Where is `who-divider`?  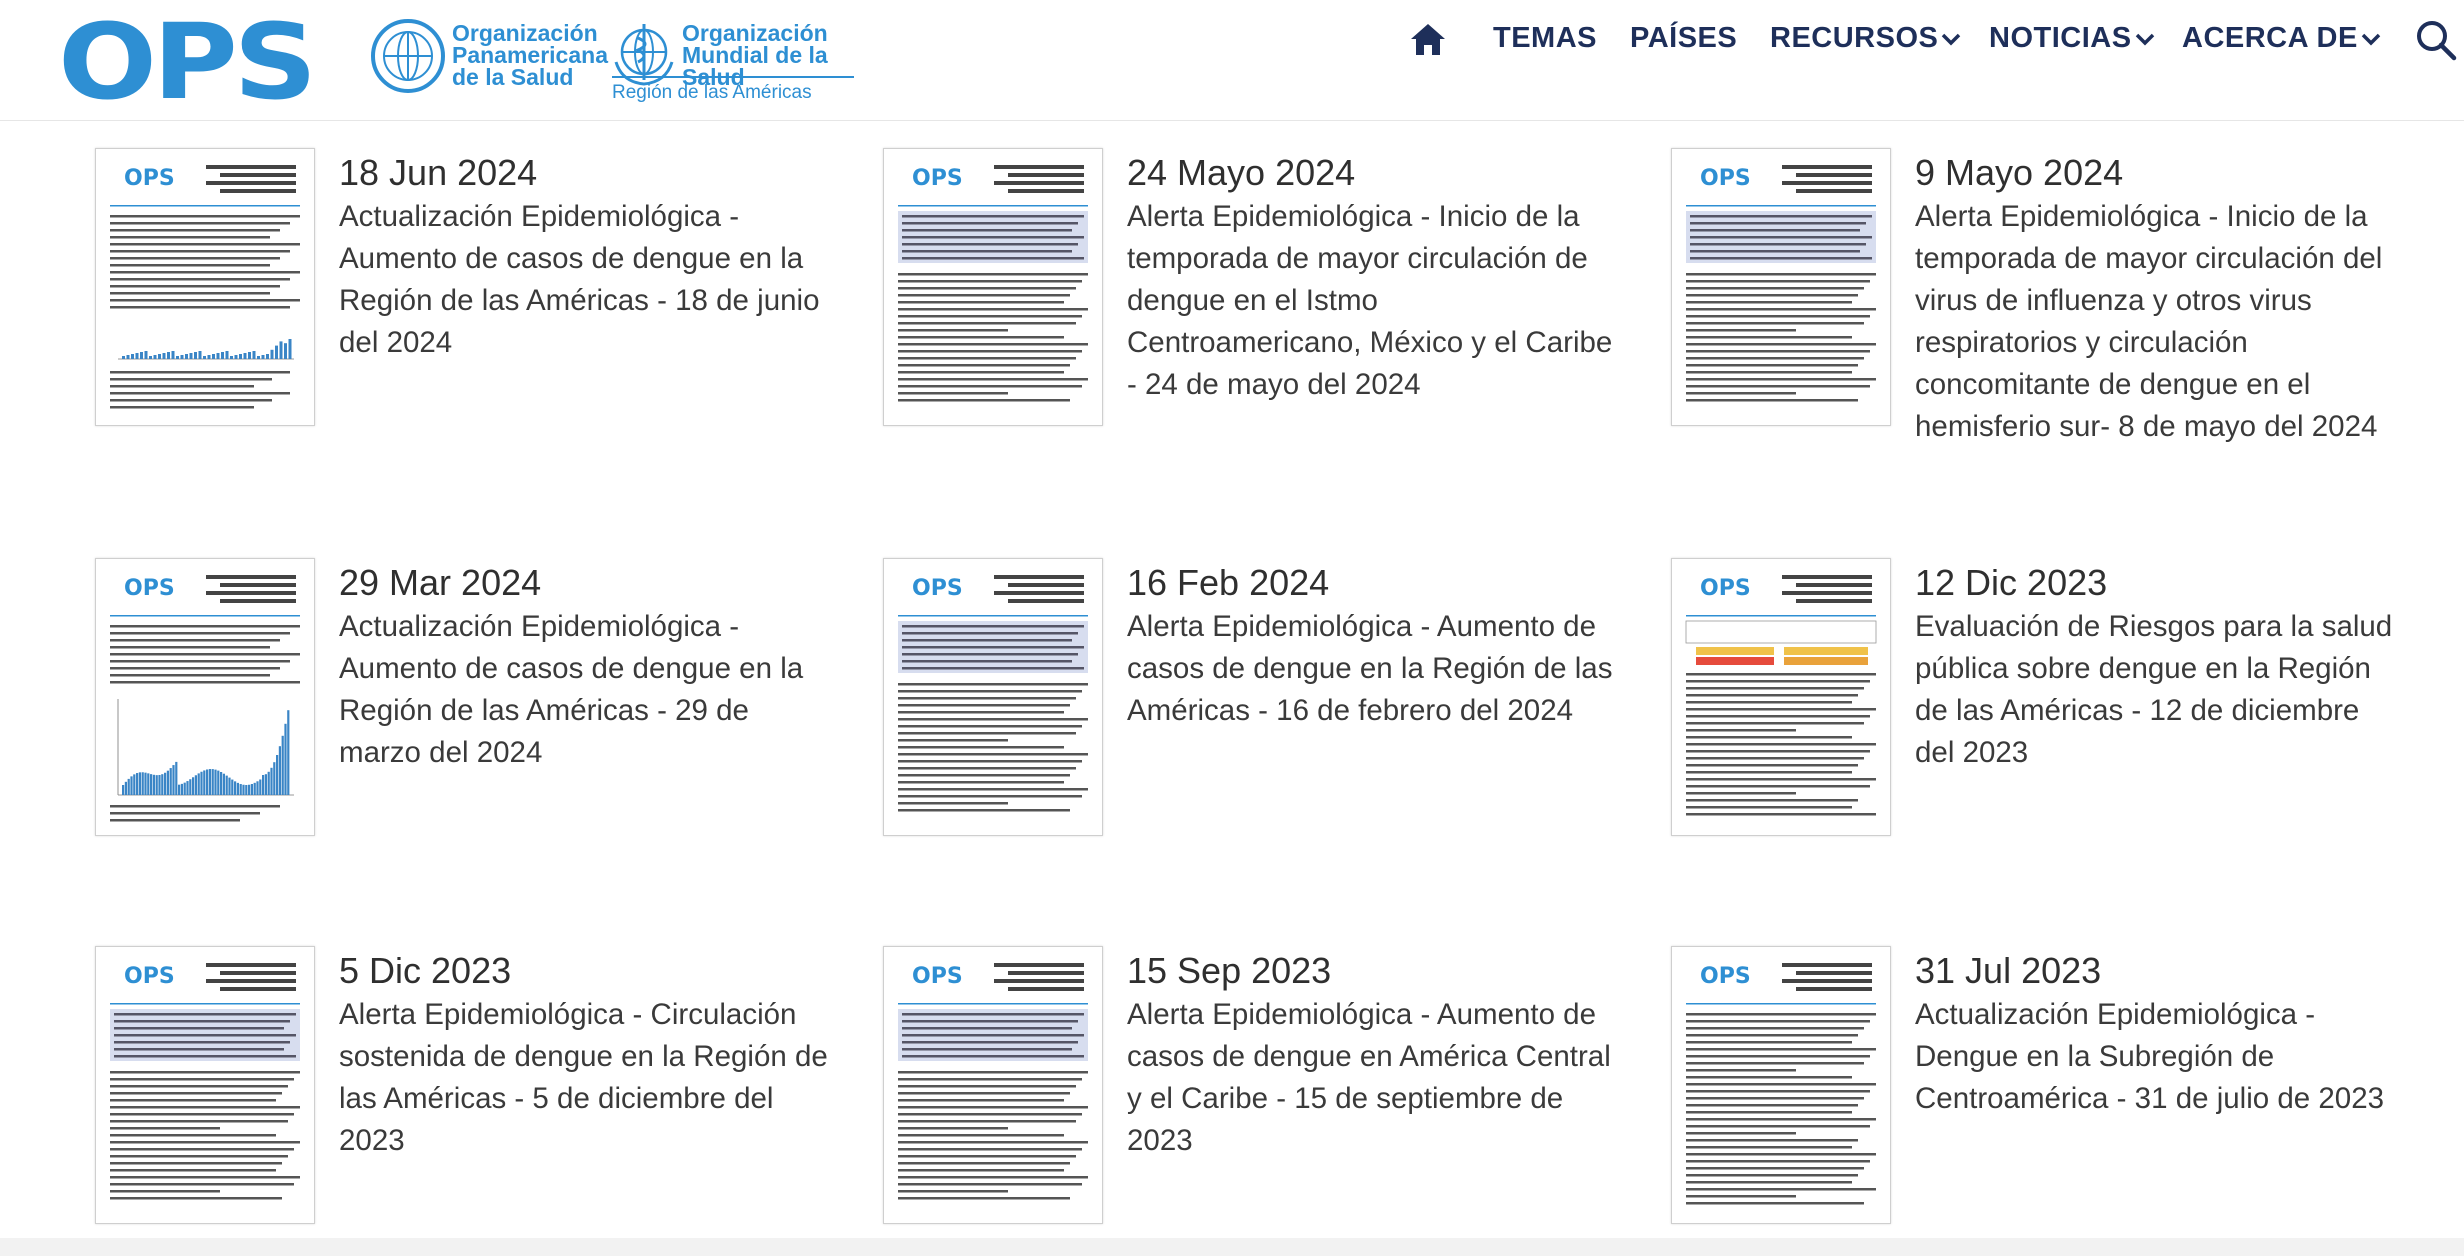
who-divider is located at coordinates (733, 77).